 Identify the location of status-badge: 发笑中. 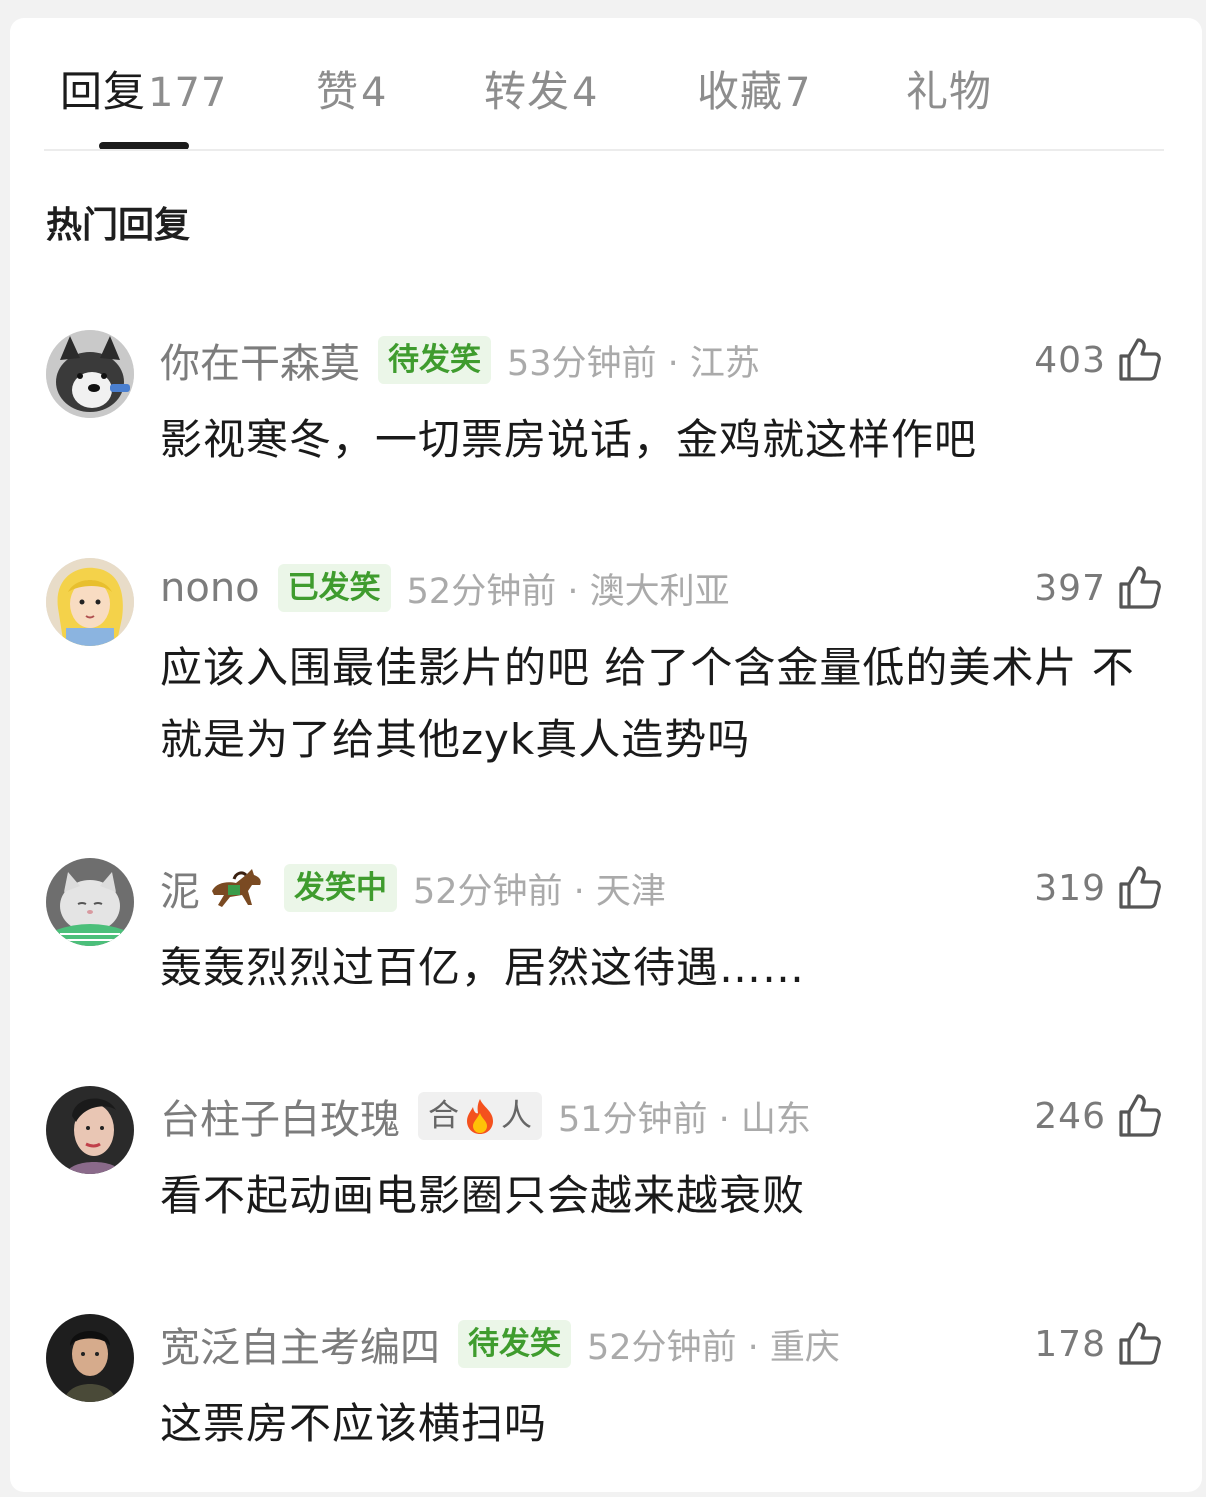
(340, 888).